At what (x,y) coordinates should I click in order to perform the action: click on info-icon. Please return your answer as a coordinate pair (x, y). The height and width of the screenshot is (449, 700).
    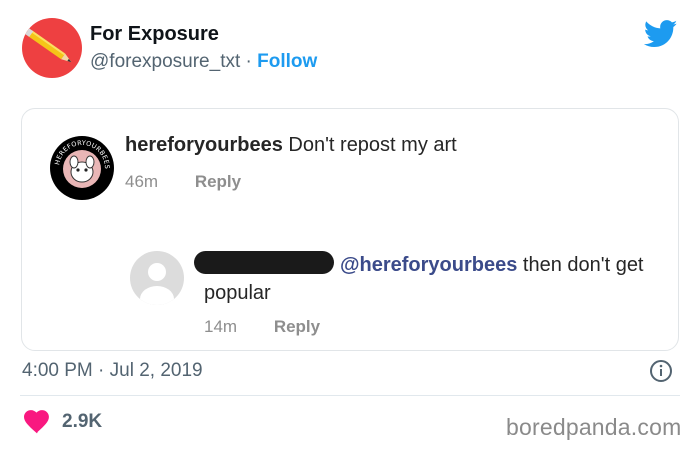
    Looking at the image, I should click on (661, 371).